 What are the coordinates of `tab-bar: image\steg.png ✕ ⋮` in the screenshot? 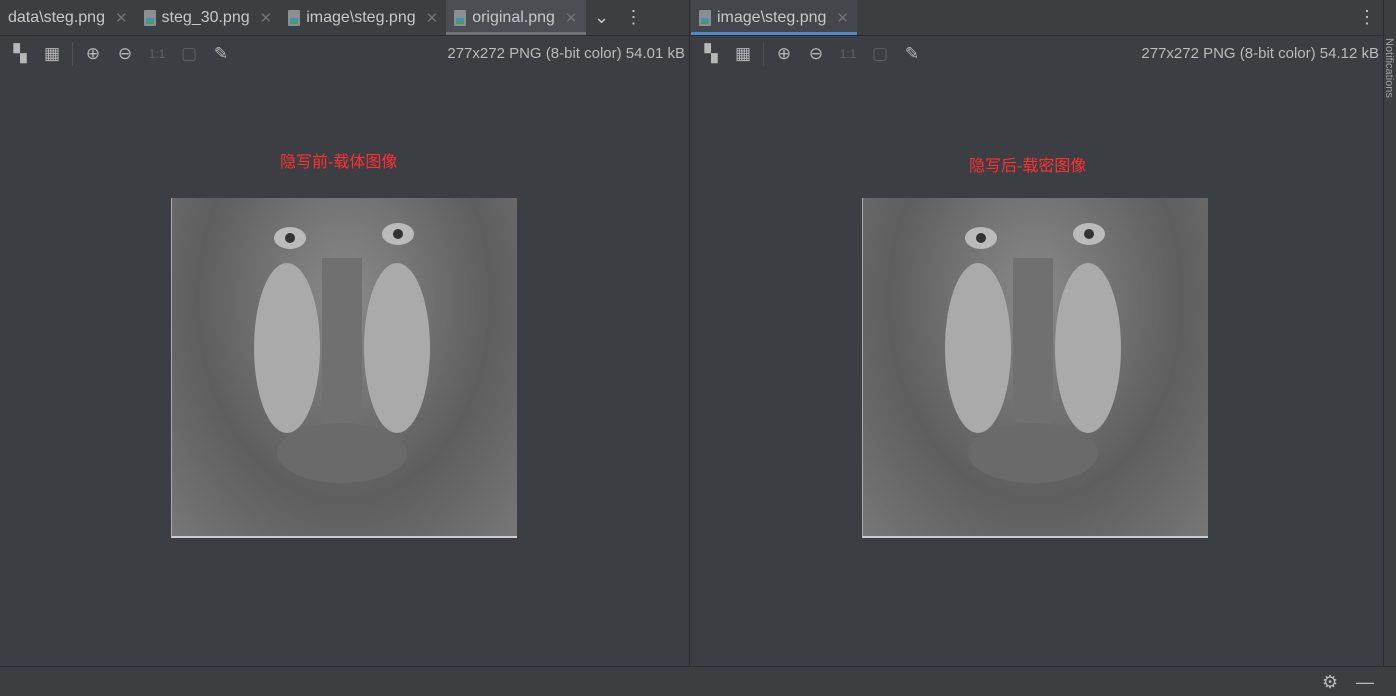 It's located at (1037, 18).